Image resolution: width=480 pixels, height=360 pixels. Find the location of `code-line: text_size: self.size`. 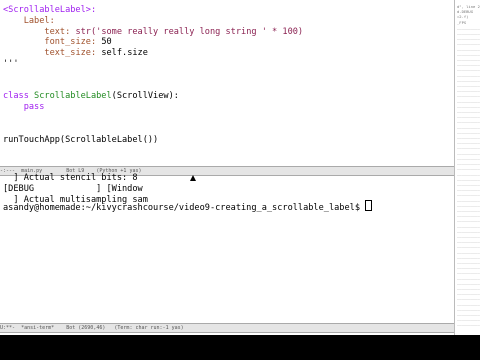

code-line: text_size: self.size is located at coordinates (153, 53).